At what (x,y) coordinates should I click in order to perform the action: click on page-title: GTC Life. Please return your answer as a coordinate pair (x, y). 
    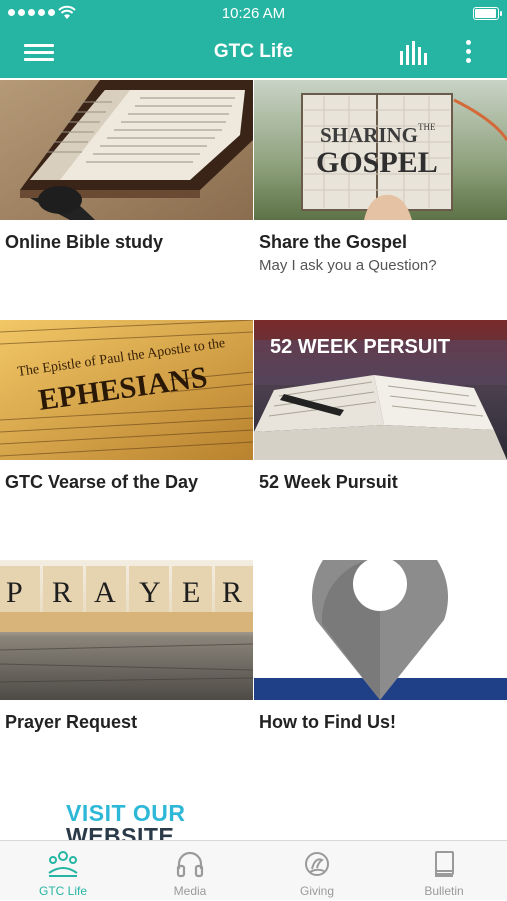
    Looking at the image, I should click on (253, 51).